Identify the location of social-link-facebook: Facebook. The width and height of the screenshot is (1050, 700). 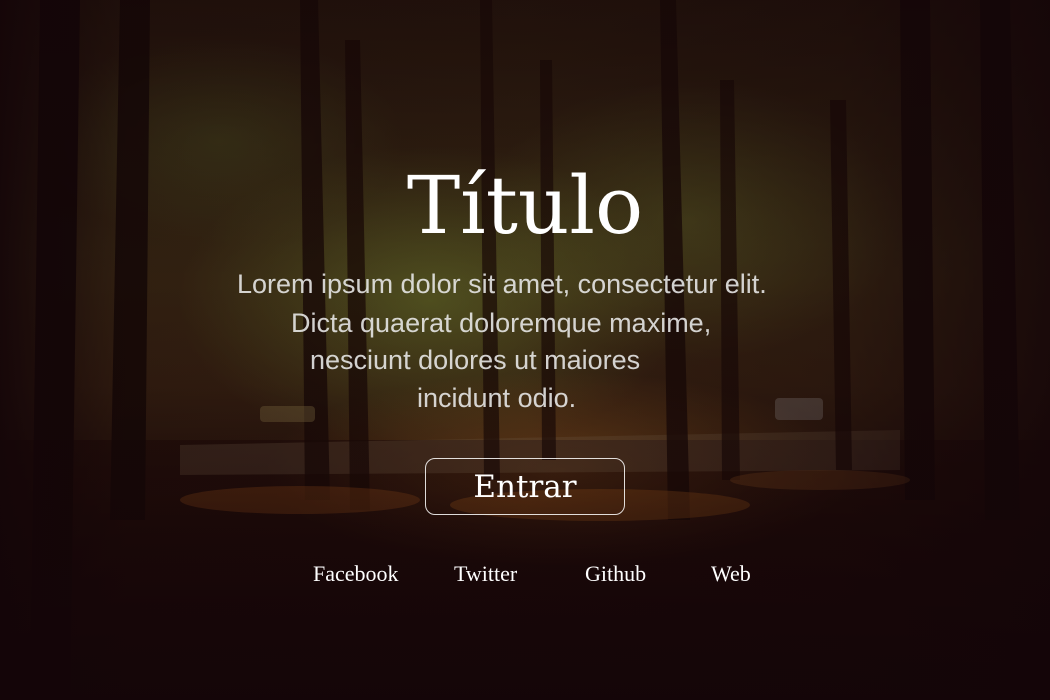
(356, 574).